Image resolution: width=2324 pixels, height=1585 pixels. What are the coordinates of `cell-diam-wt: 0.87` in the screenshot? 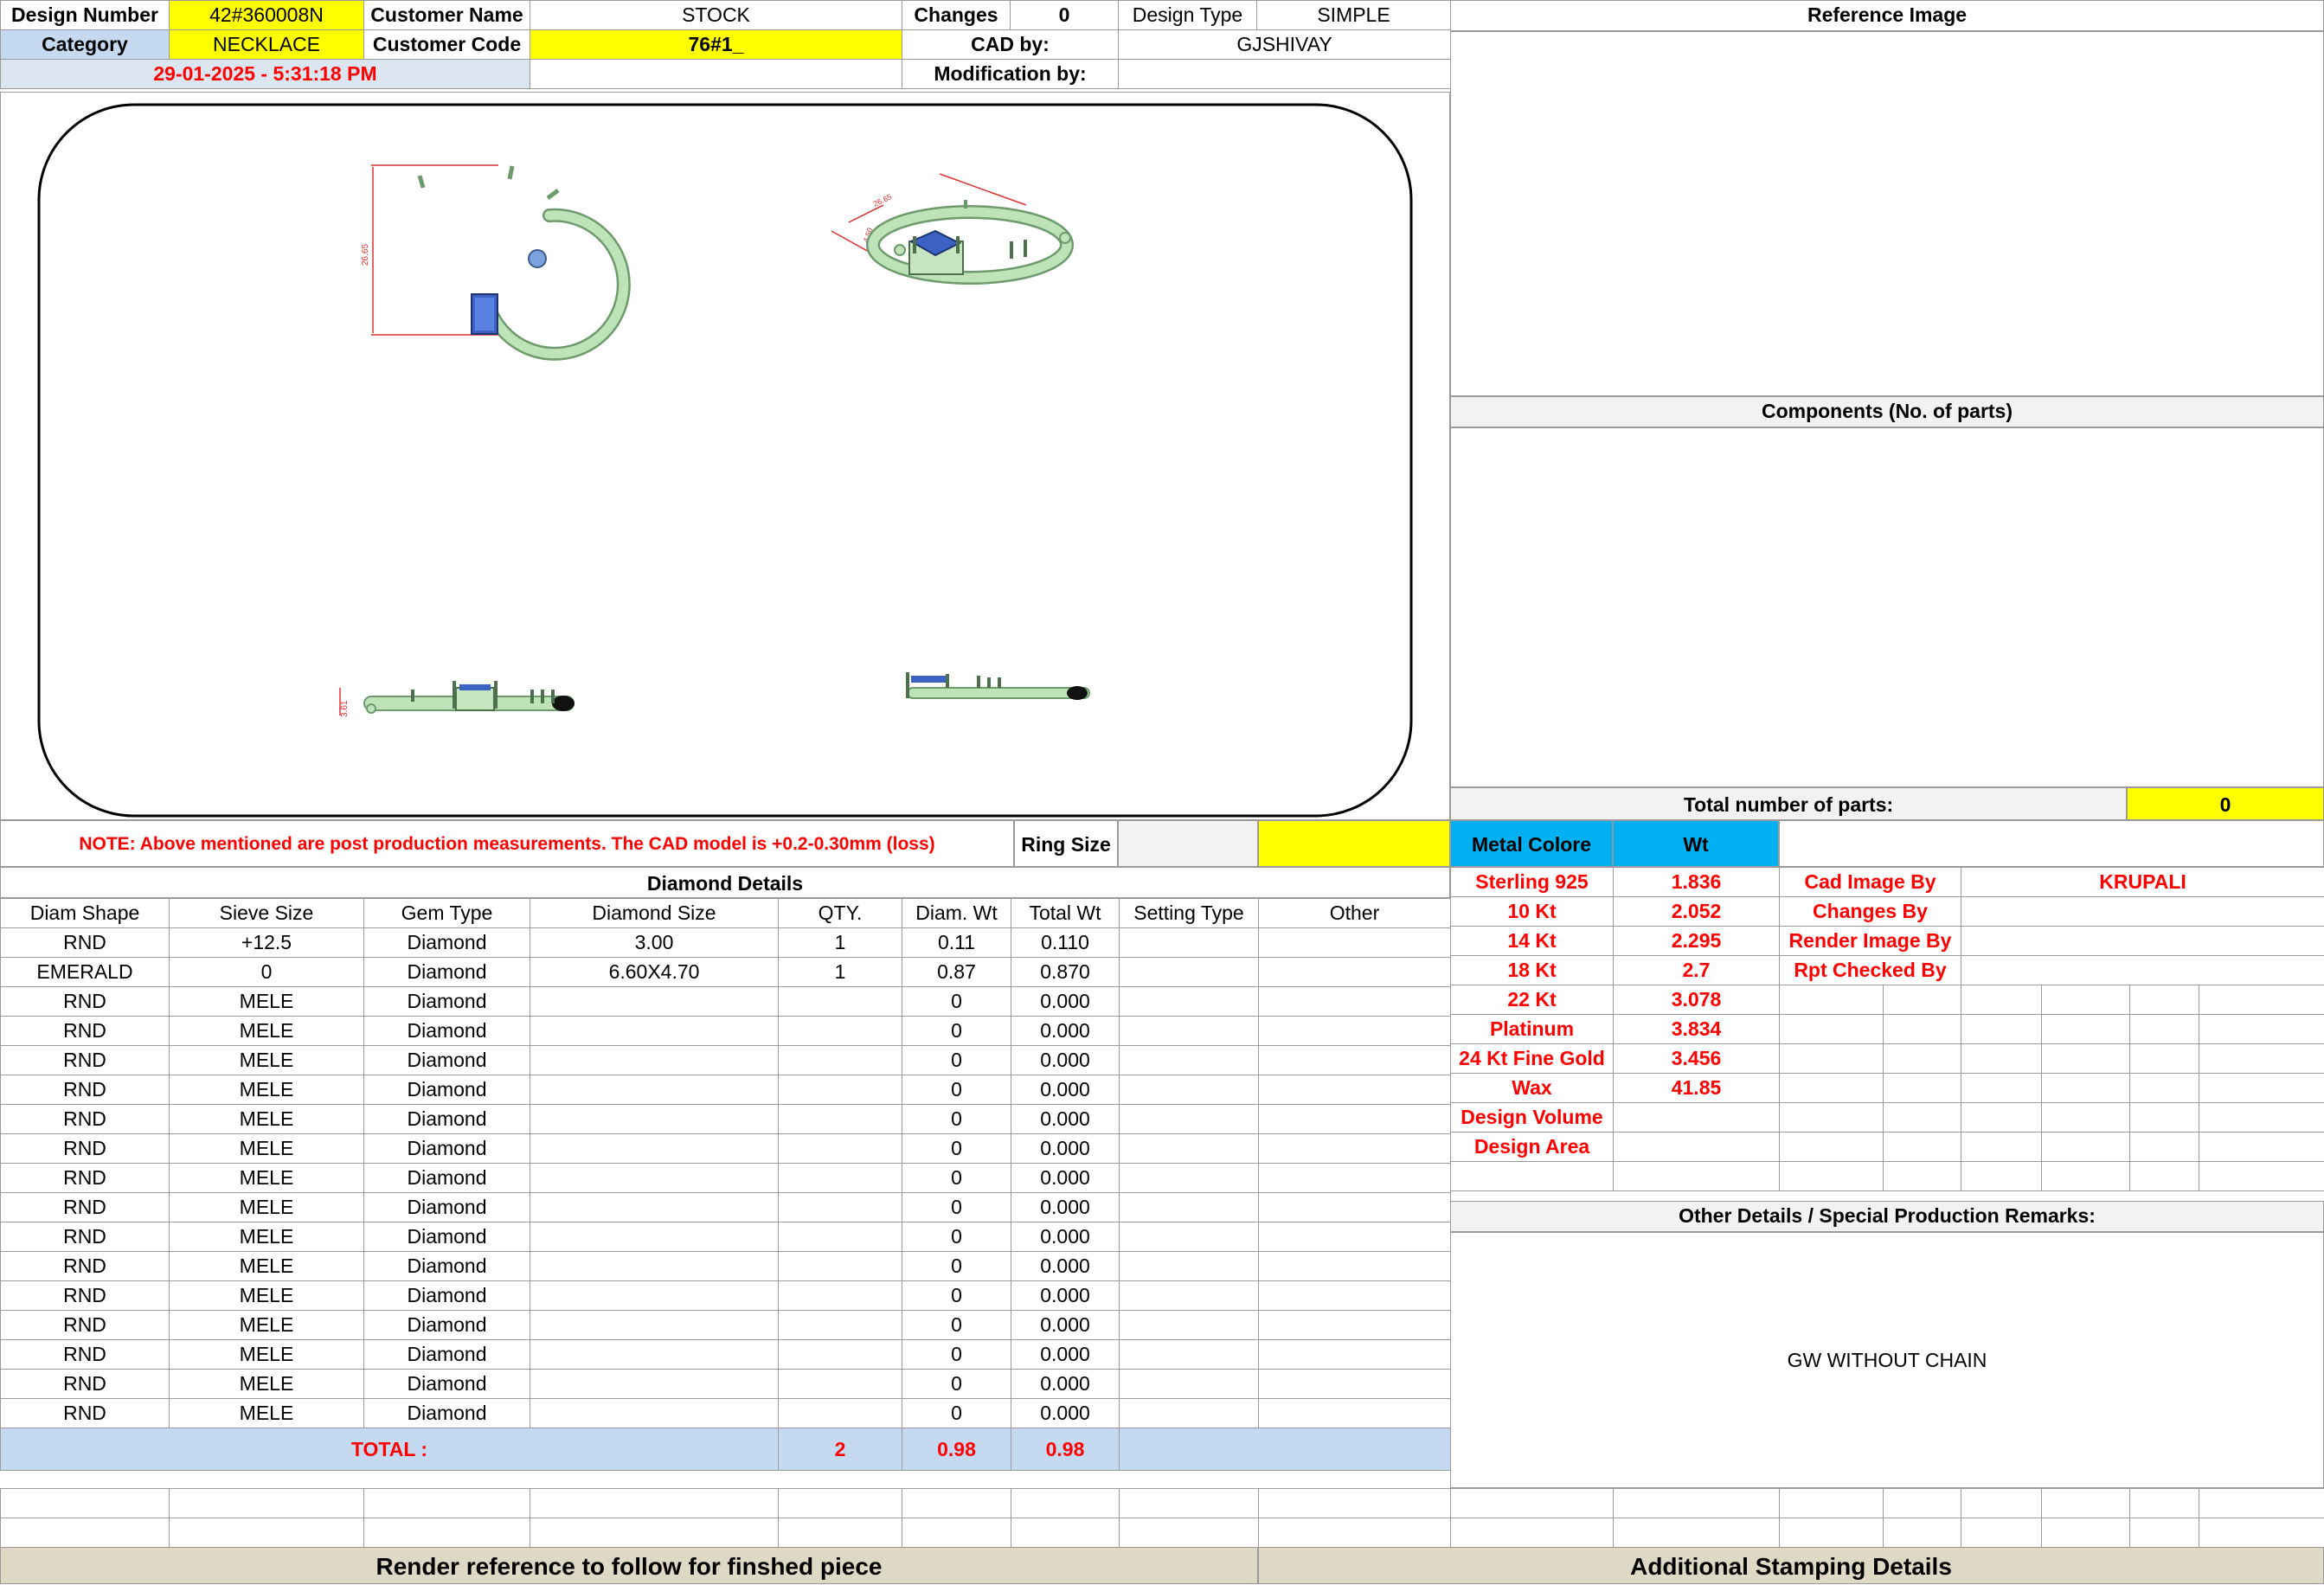 It's located at (956, 972).